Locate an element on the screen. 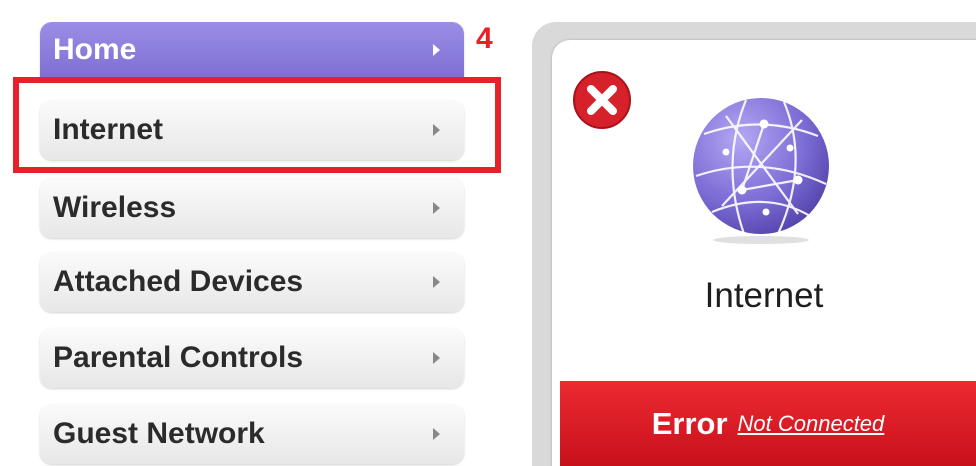 This screenshot has height=466, width=976. menu-item-parental-controls: Parental Controls is located at coordinates (252, 358).